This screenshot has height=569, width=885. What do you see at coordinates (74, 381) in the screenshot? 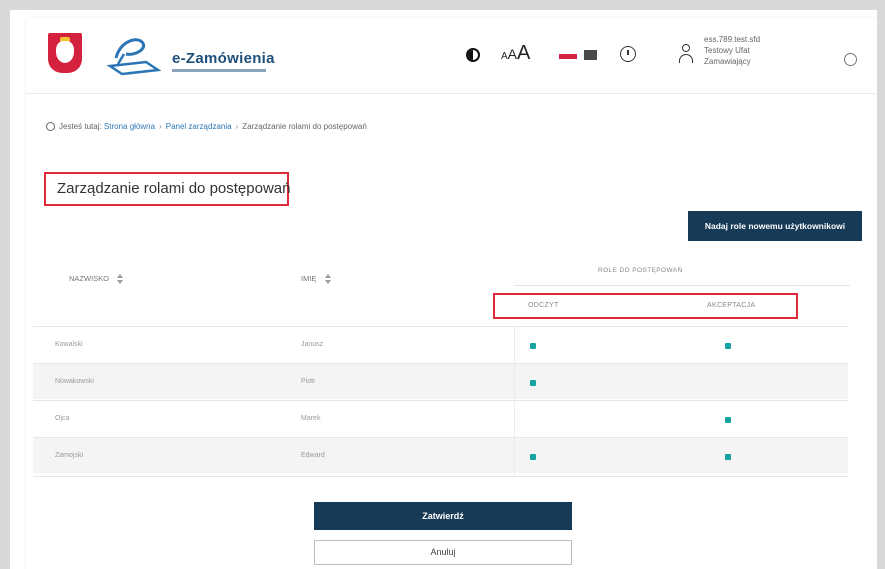
I see `cell-surname: Nowakowski` at bounding box center [74, 381].